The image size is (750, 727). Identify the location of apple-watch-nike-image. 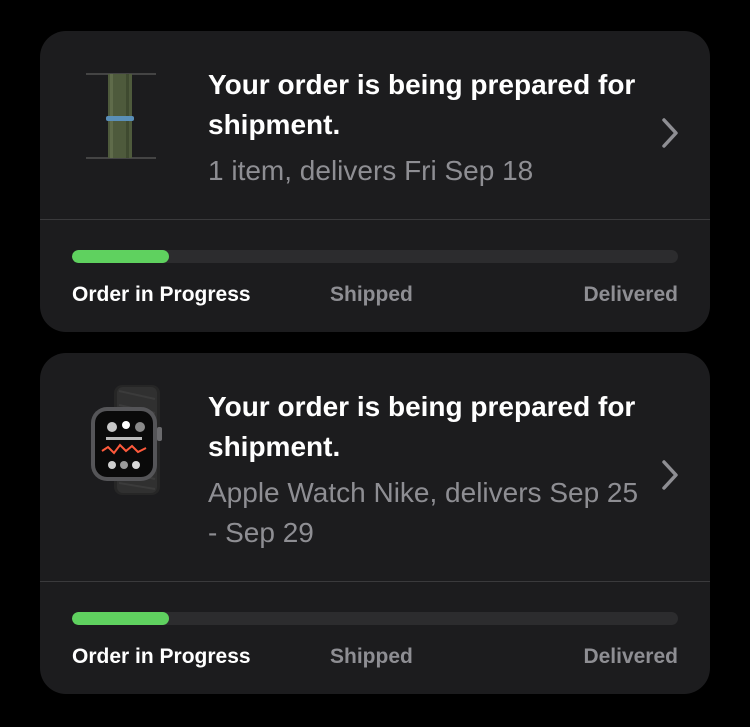
(126, 440).